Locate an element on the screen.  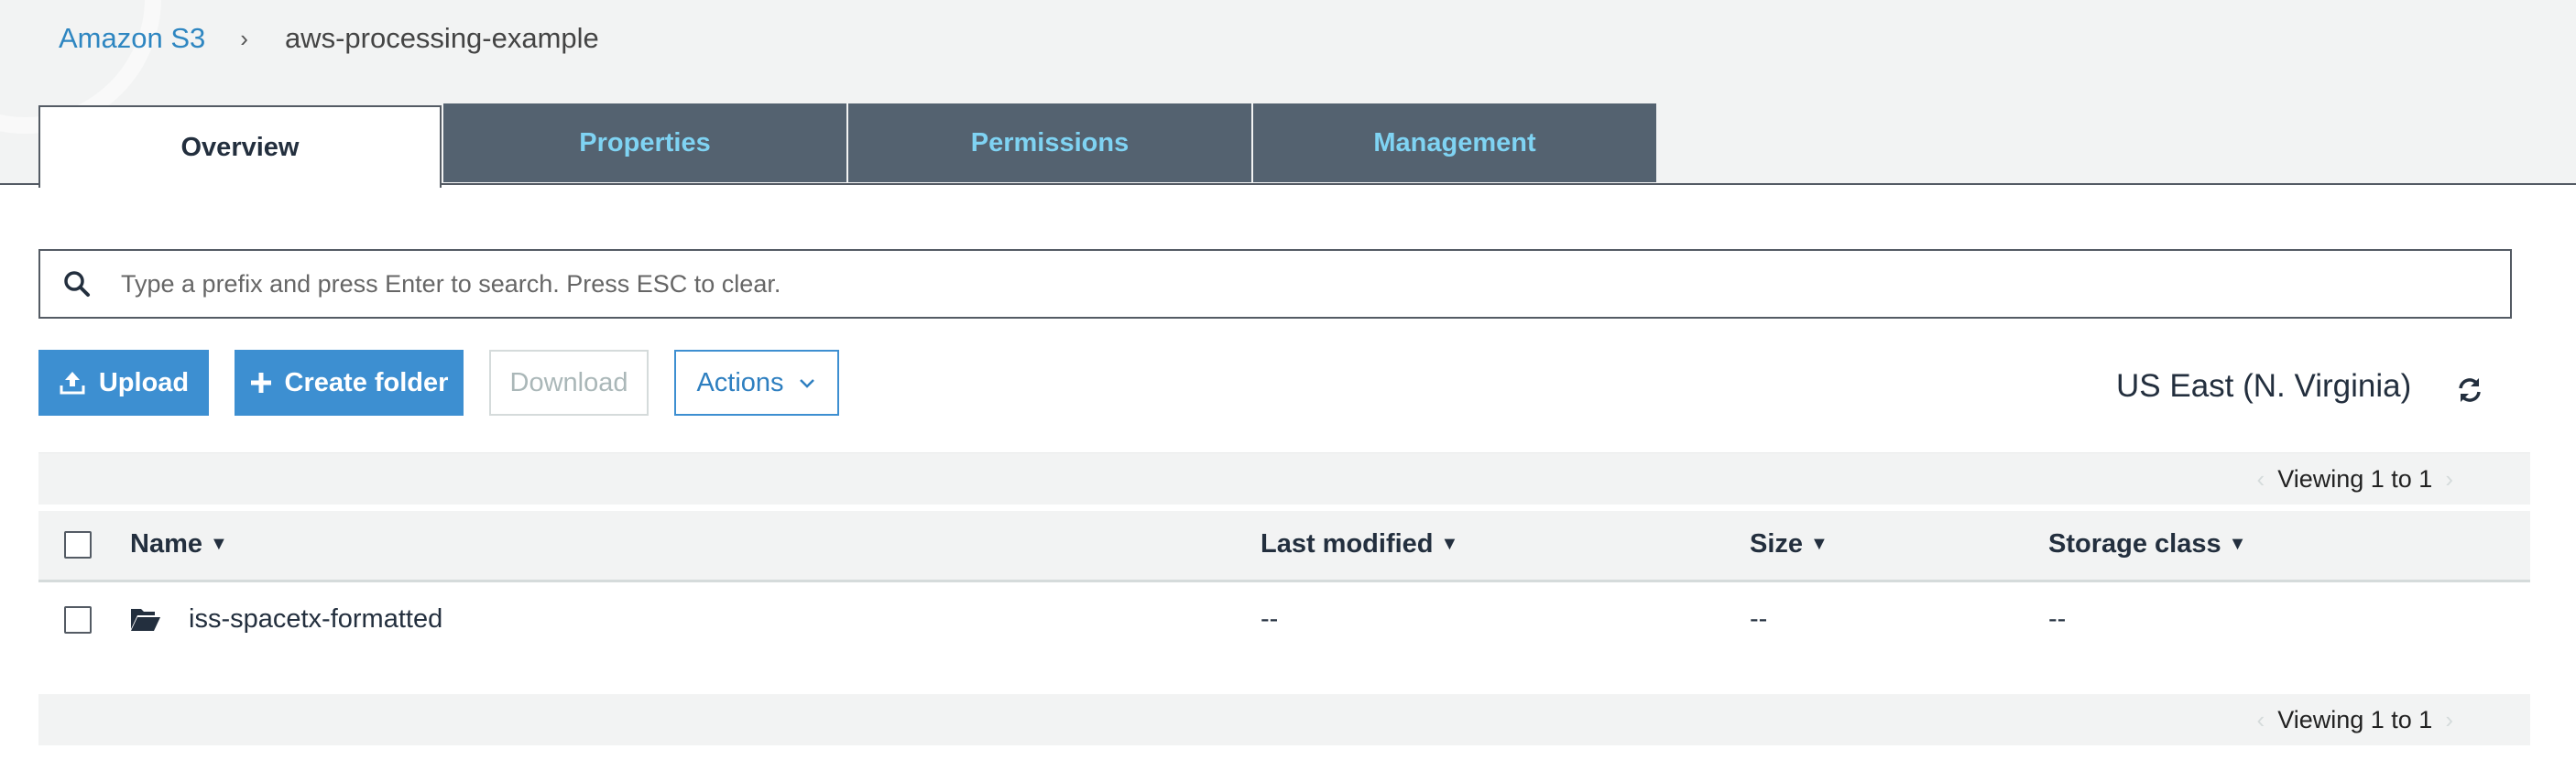
column-last-modified-label: Last modified is located at coordinates (1347, 544).